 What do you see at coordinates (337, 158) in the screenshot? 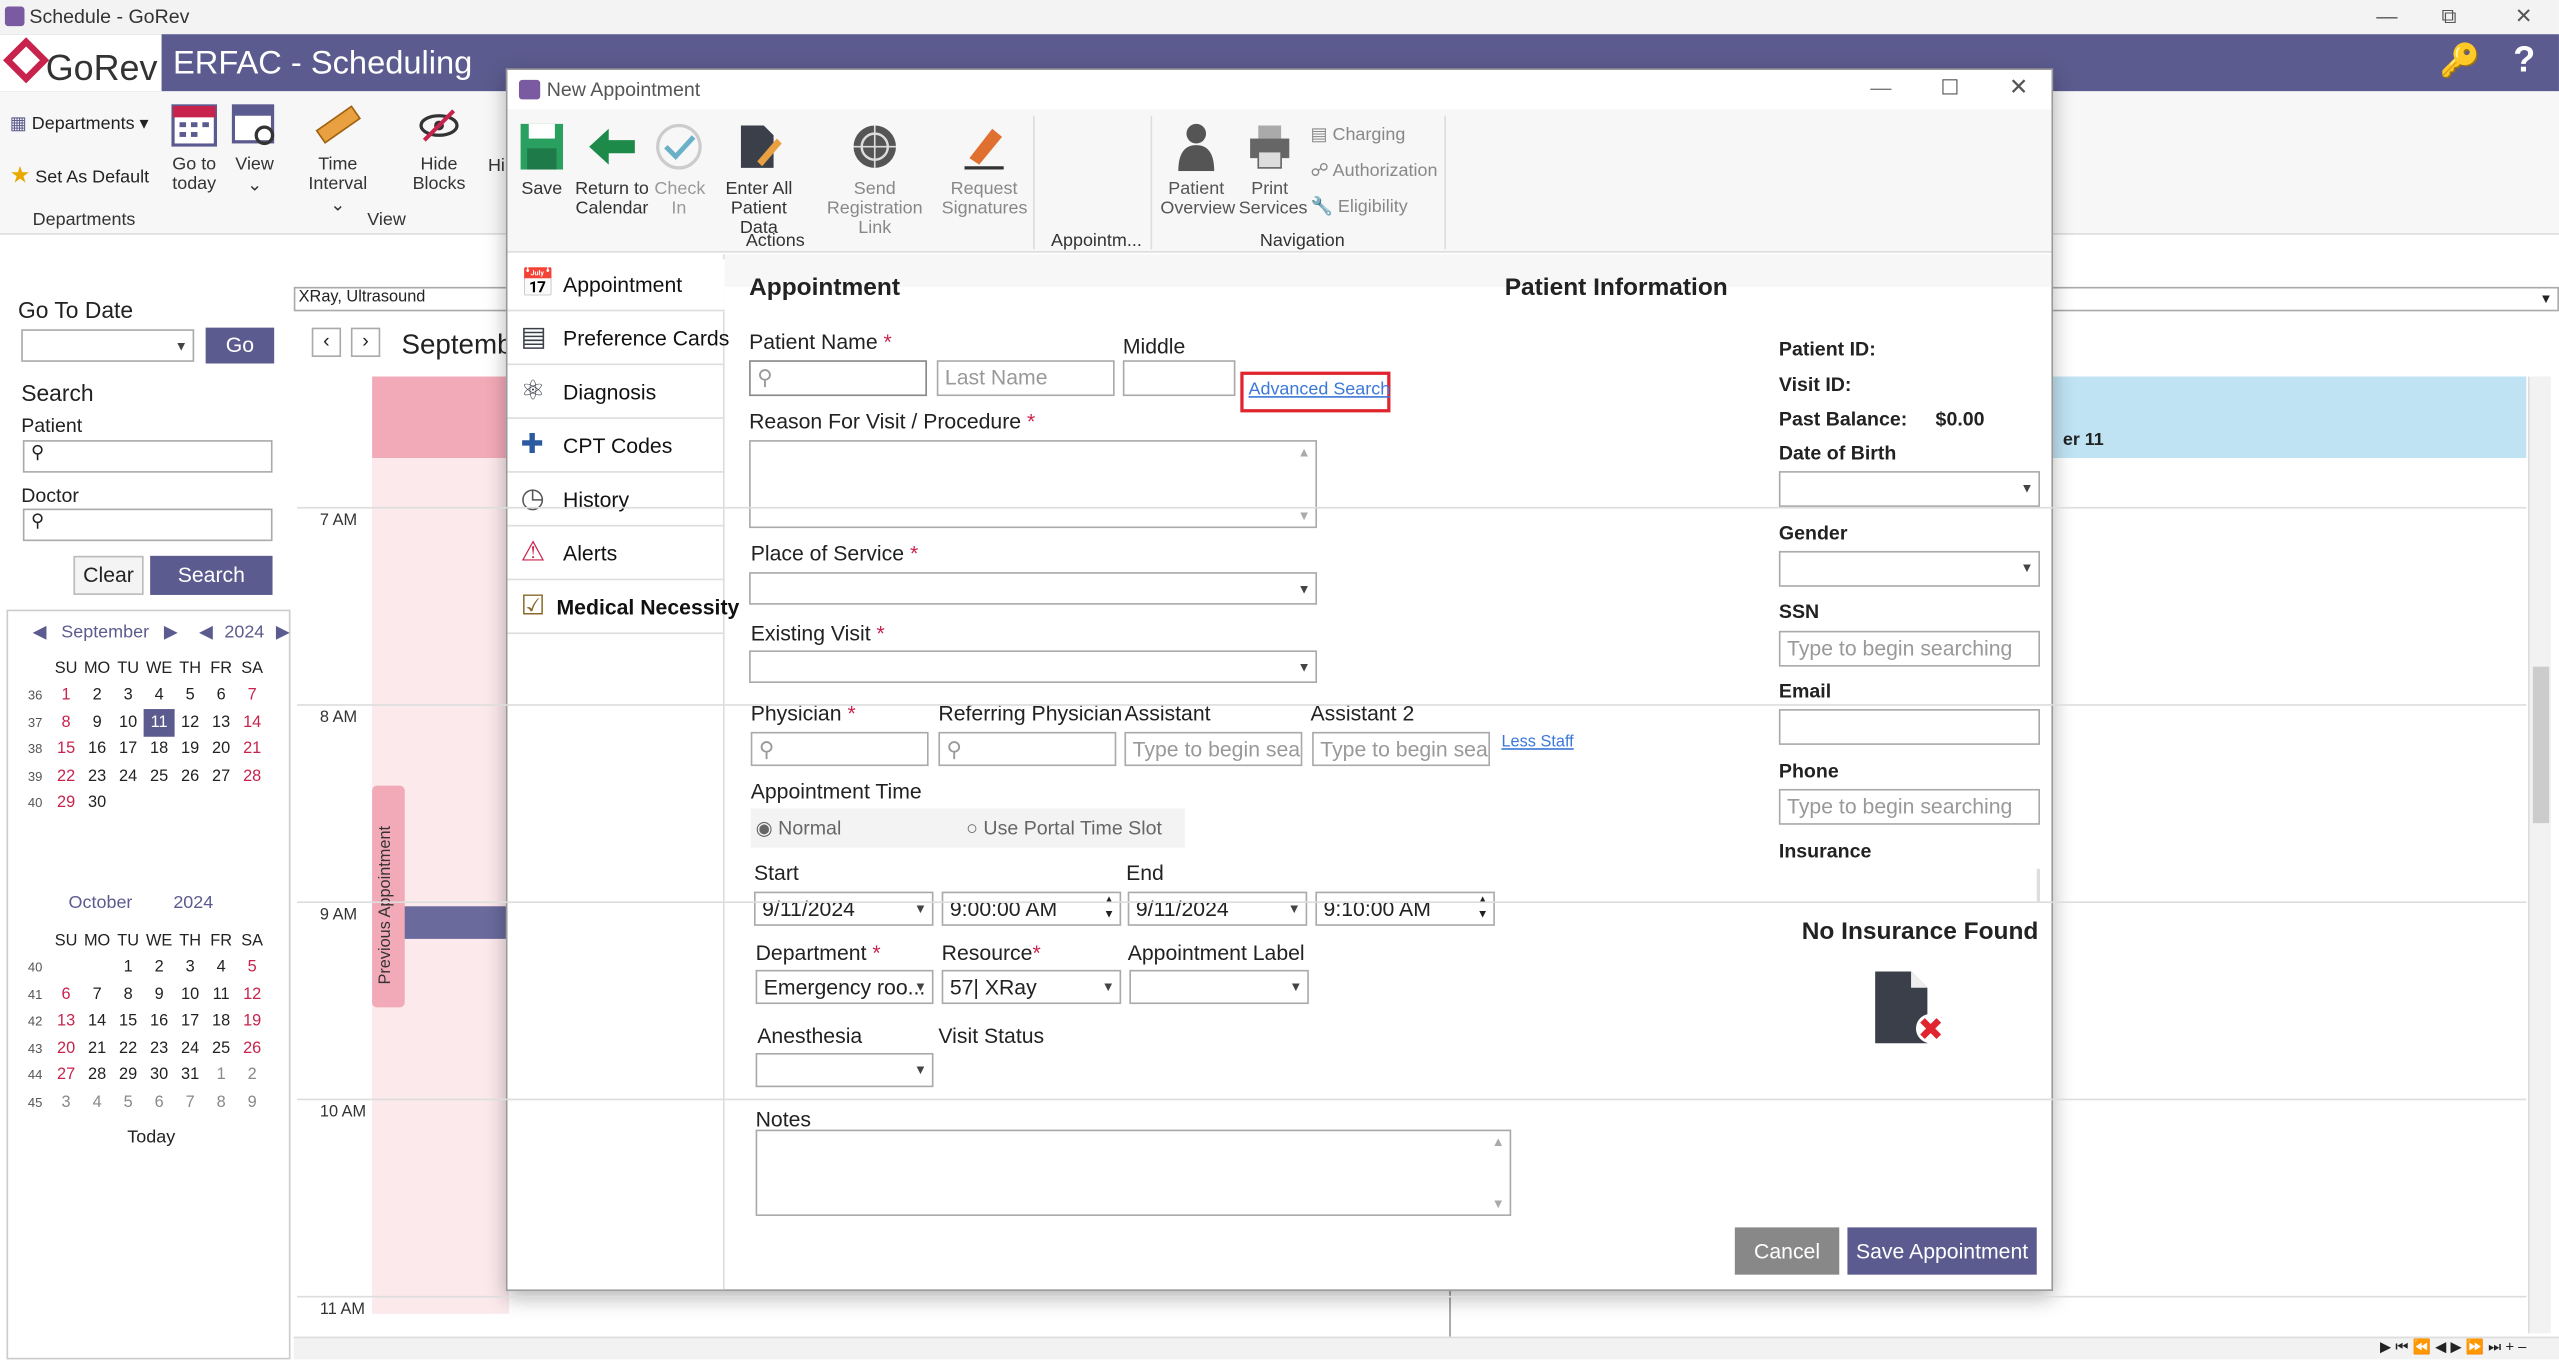
I see `time-interval-button: Time Interval ⌄` at bounding box center [337, 158].